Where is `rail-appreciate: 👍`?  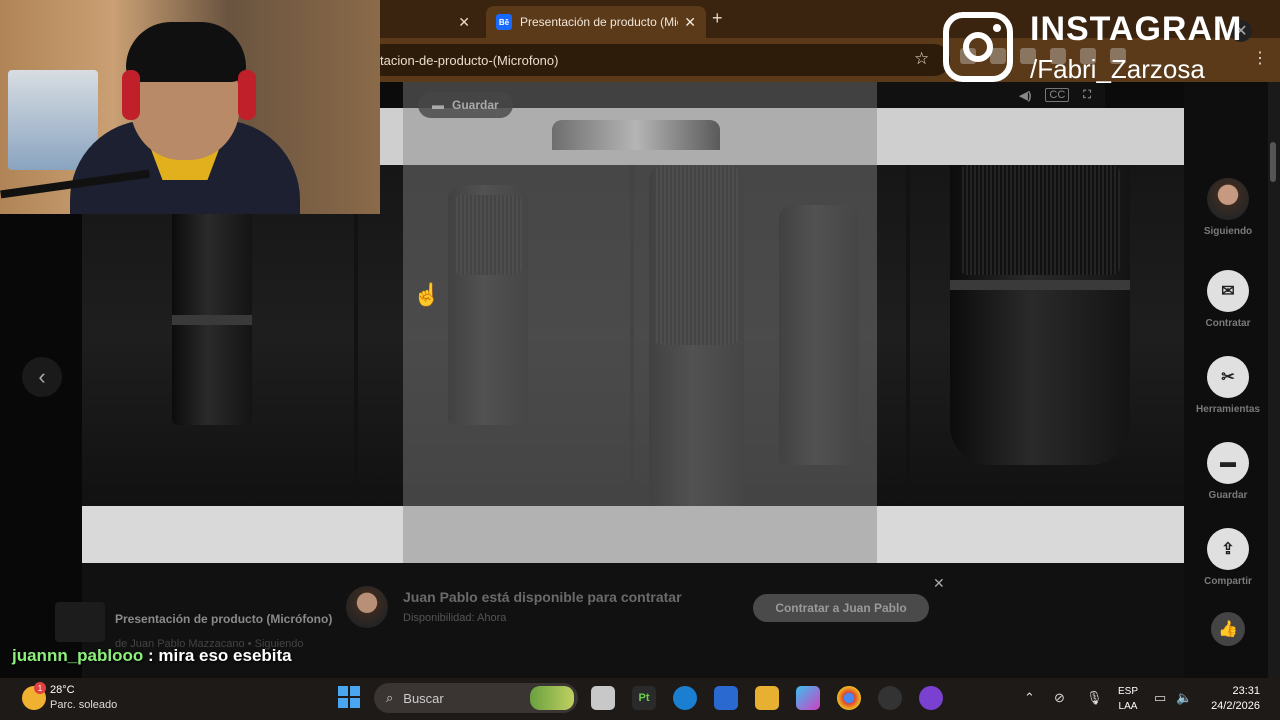
rail-appreciate: 👍 is located at coordinates (1228, 632).